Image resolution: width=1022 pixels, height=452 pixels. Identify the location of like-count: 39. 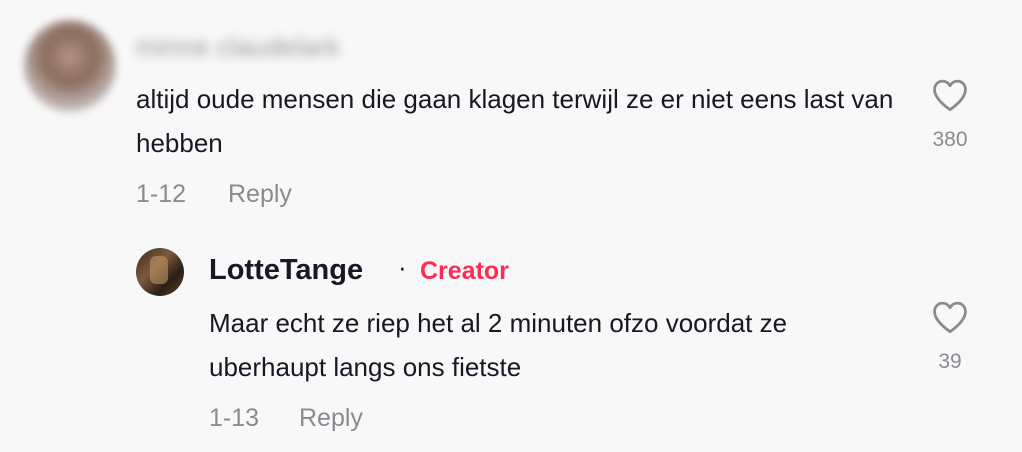
(950, 361).